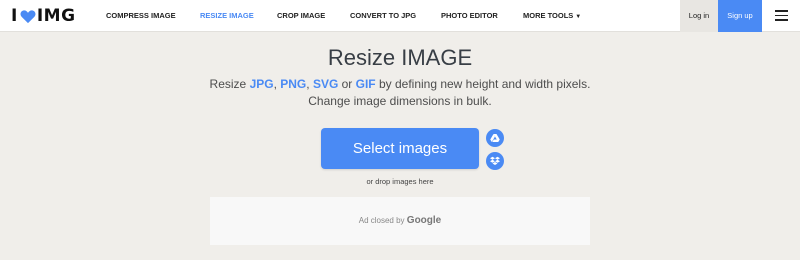 This screenshot has height=260, width=800. What do you see at coordinates (578, 17) in the screenshot?
I see `caret-down-icon: ▼` at bounding box center [578, 17].